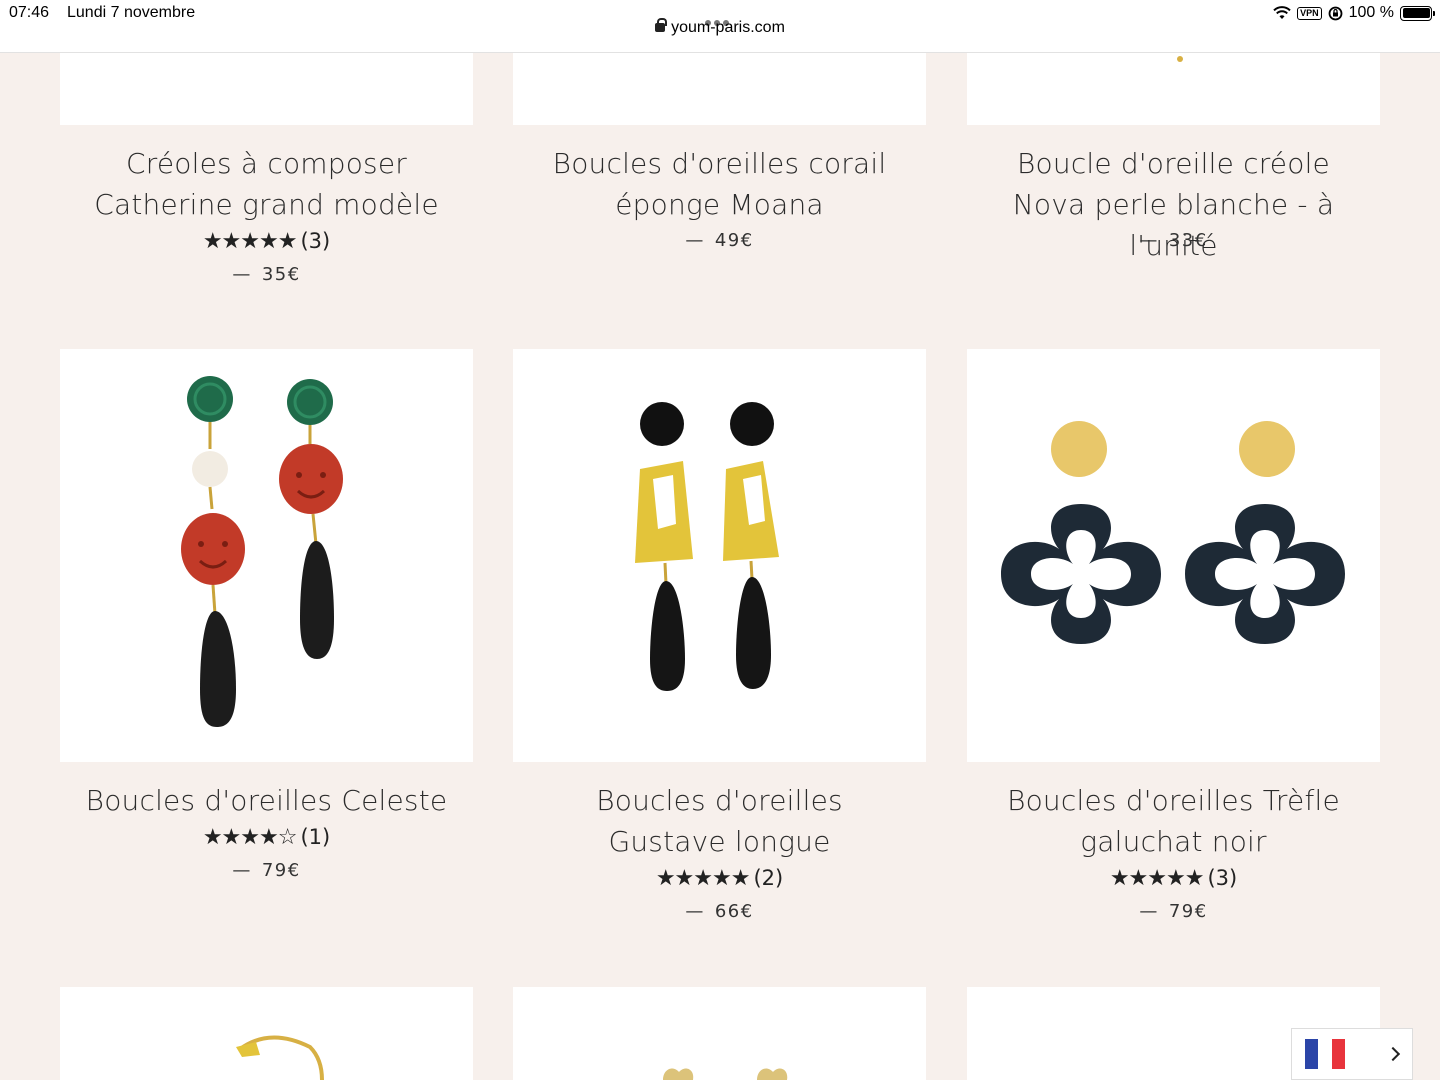 The width and height of the screenshot is (1440, 1080). Describe the element at coordinates (250, 837) in the screenshot. I see `rating-stars-icon: ★★★★☆` at that location.